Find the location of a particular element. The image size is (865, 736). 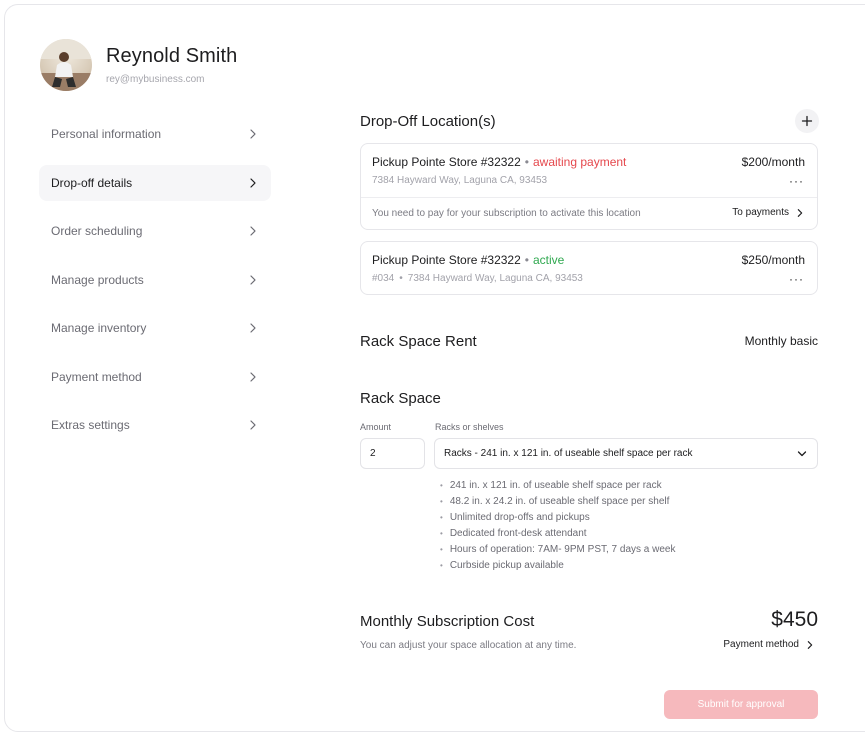

rack-title: Rack Space is located at coordinates (400, 398).